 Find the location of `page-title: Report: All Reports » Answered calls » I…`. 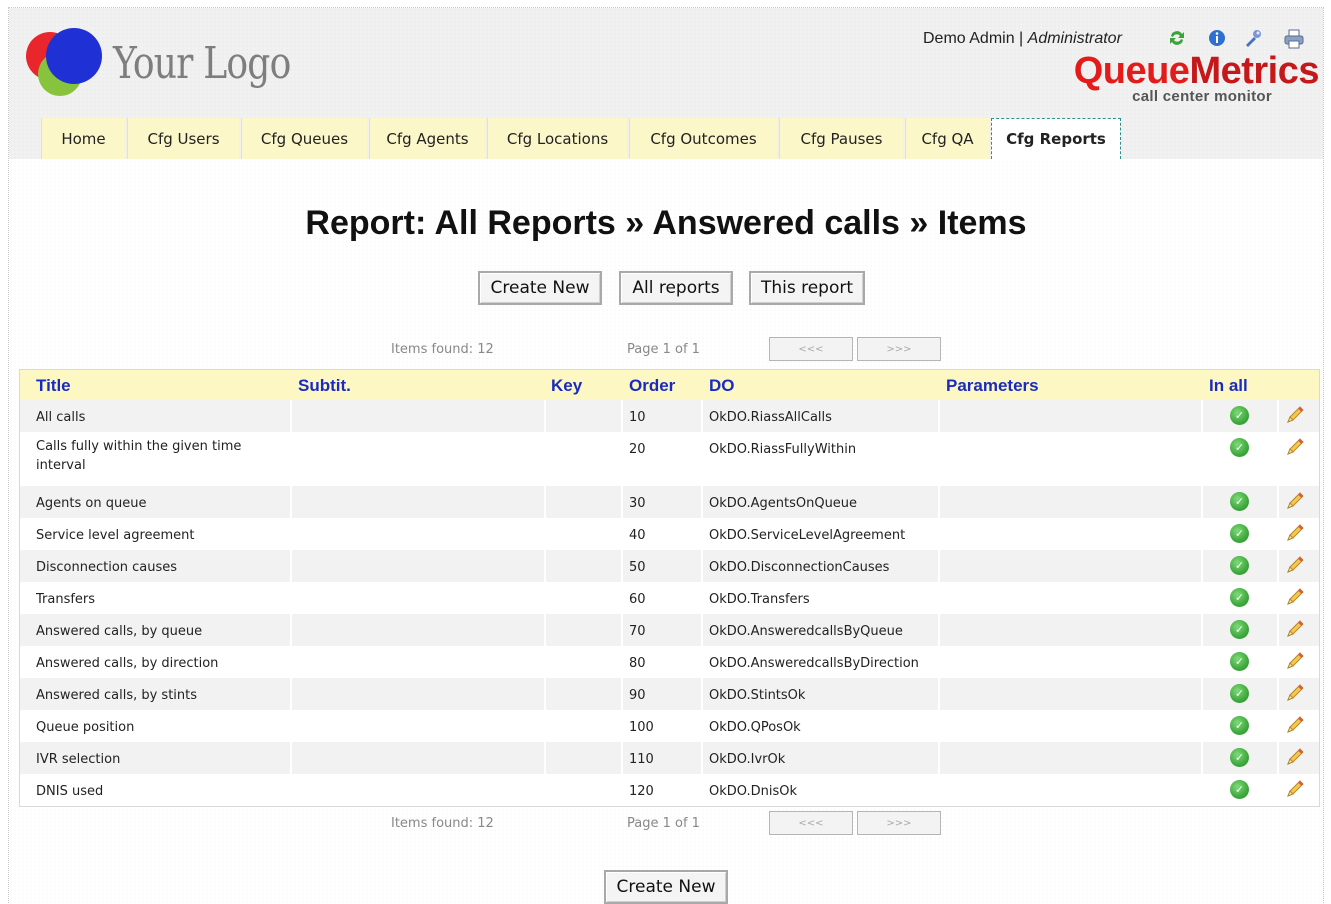

page-title: Report: All Reports » Answered calls » I… is located at coordinates (666, 223).